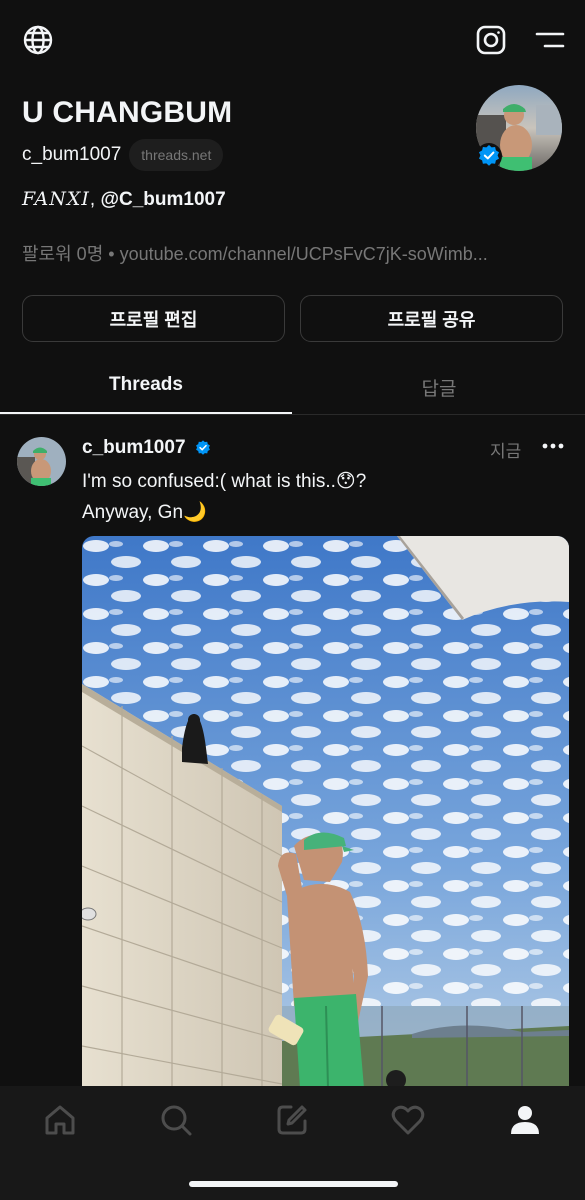 The image size is (585, 1200). Describe the element at coordinates (292, 1120) in the screenshot. I see `compose-icon` at that location.